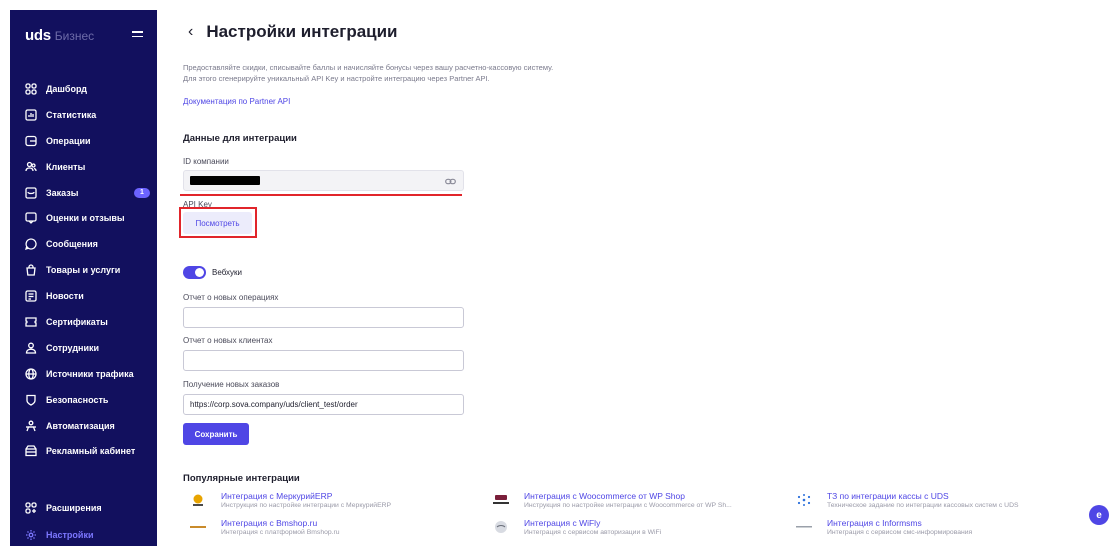 The height and width of the screenshot is (546, 1114). I want to click on sidebar-item-traffic: Источники трафика, so click(87, 374).